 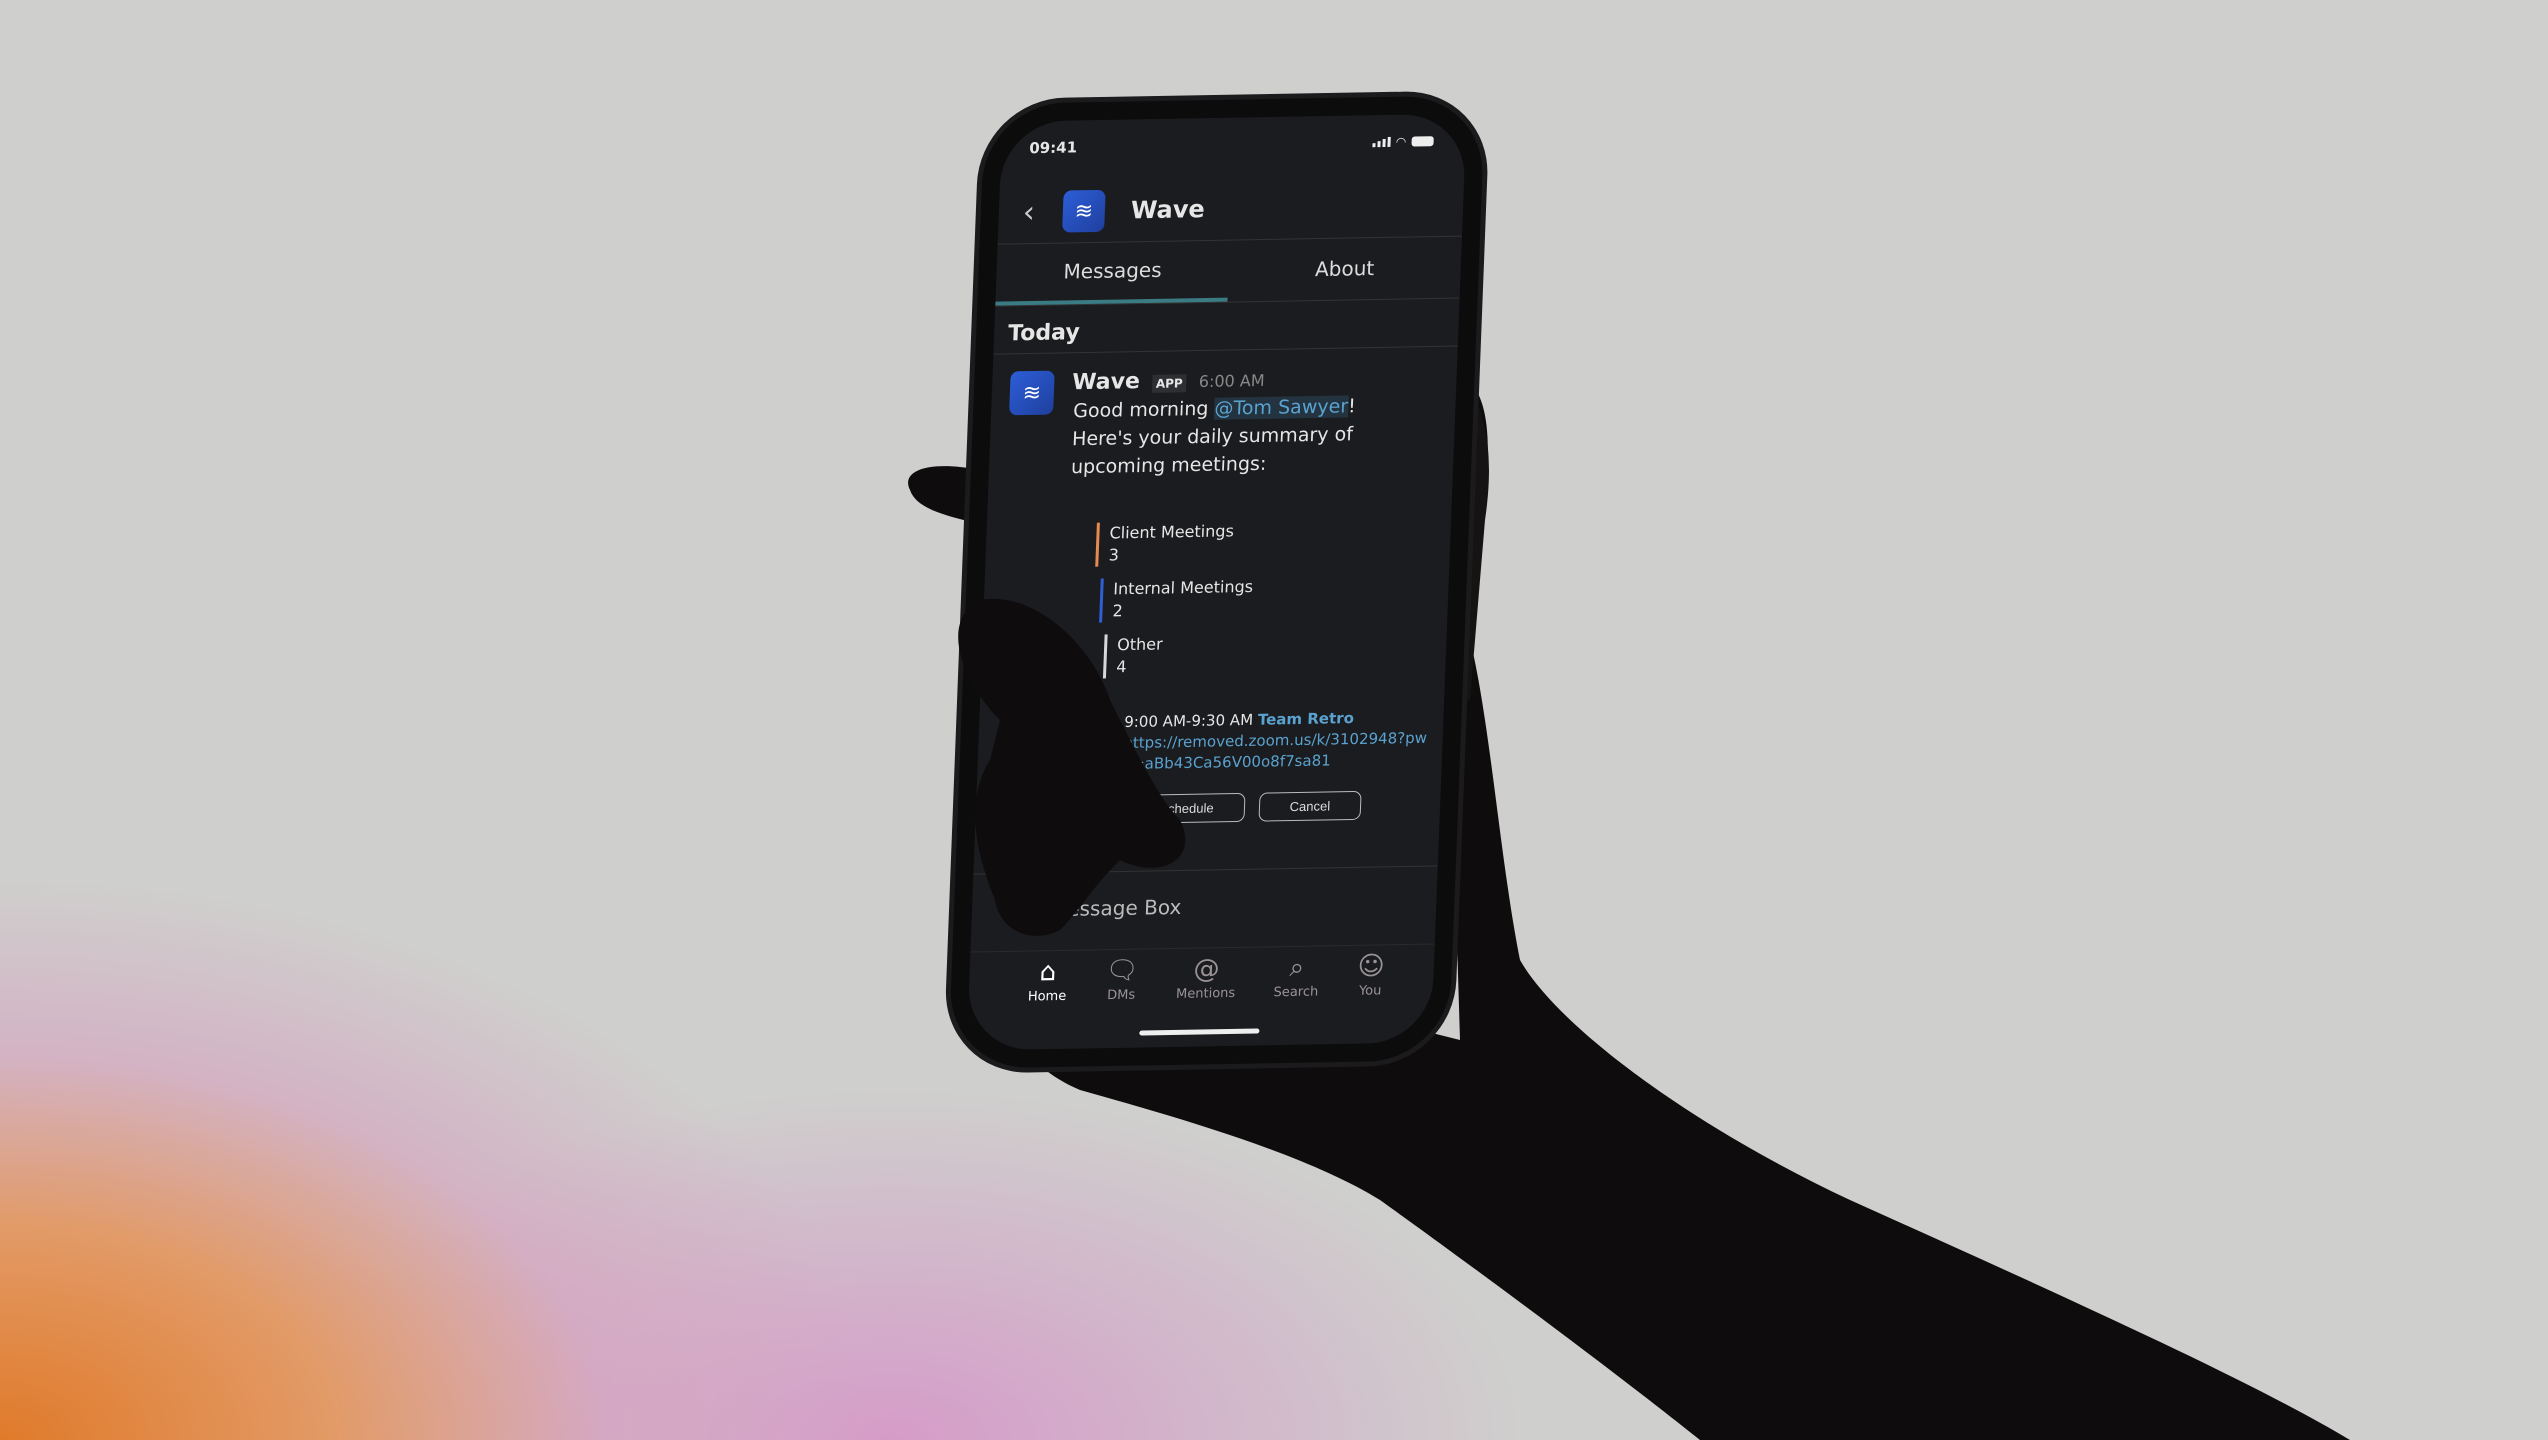 I want to click on divider, so click(x=1225, y=350).